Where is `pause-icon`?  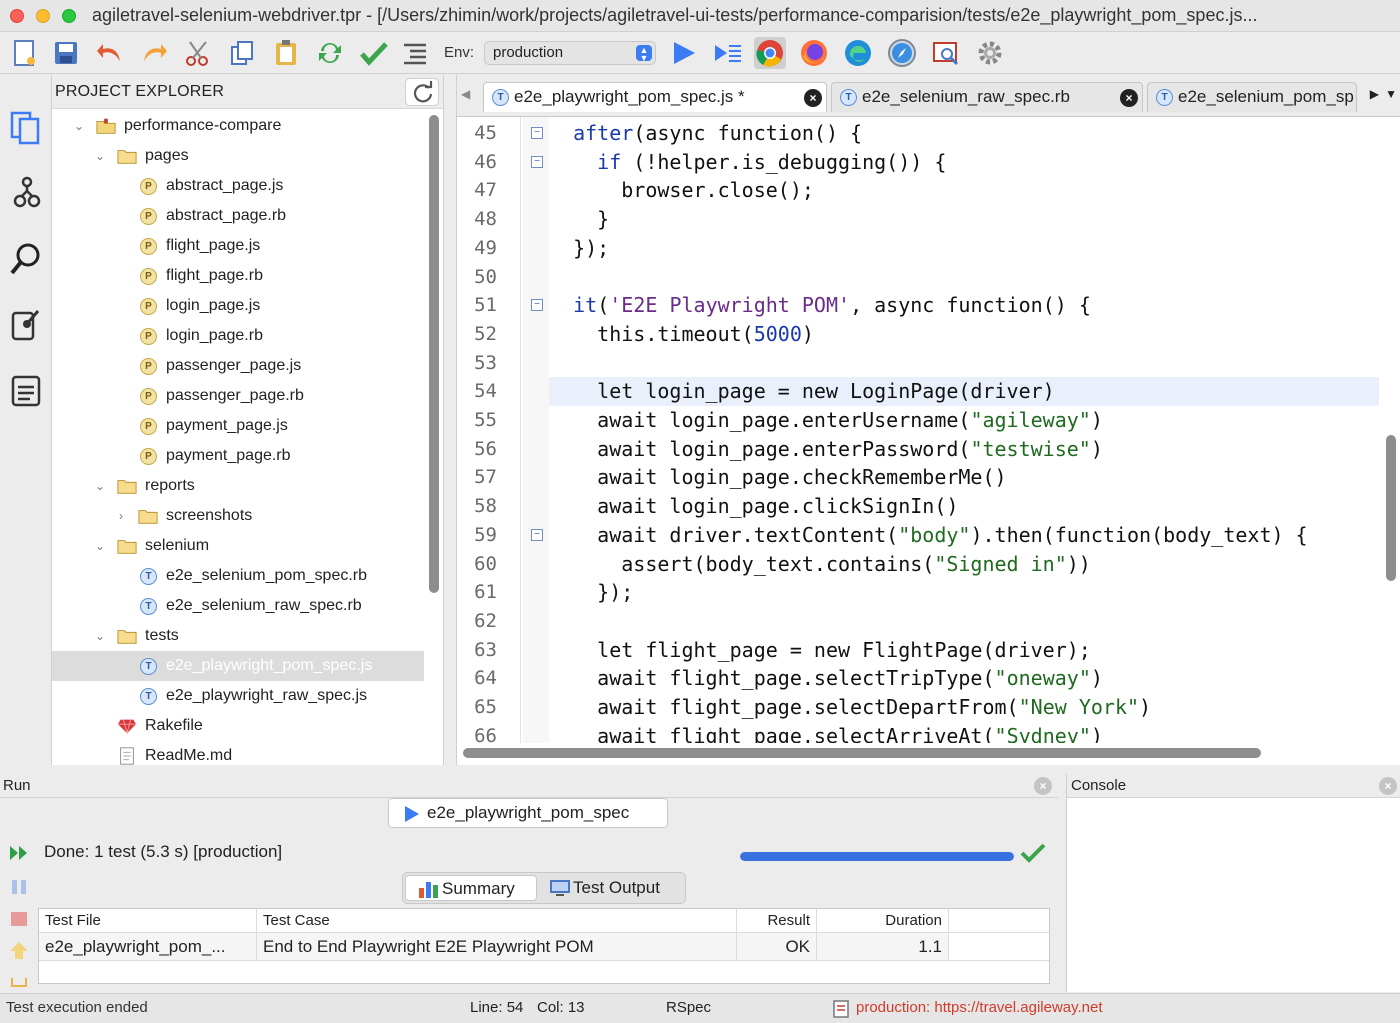
pause-icon is located at coordinates (19, 887).